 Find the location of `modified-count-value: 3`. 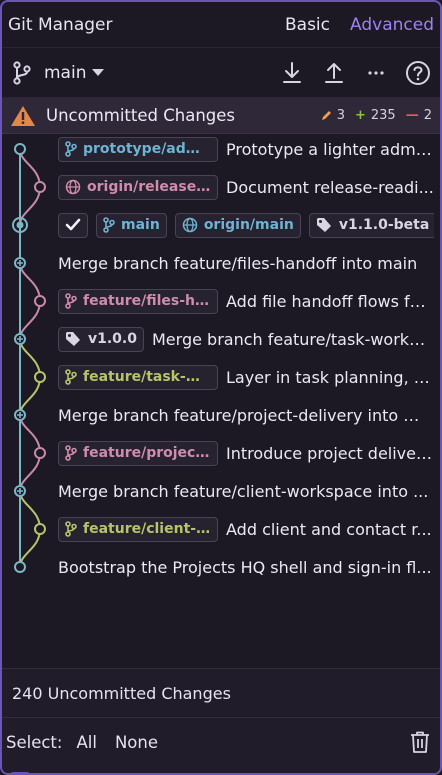

modified-count-value: 3 is located at coordinates (340, 115).